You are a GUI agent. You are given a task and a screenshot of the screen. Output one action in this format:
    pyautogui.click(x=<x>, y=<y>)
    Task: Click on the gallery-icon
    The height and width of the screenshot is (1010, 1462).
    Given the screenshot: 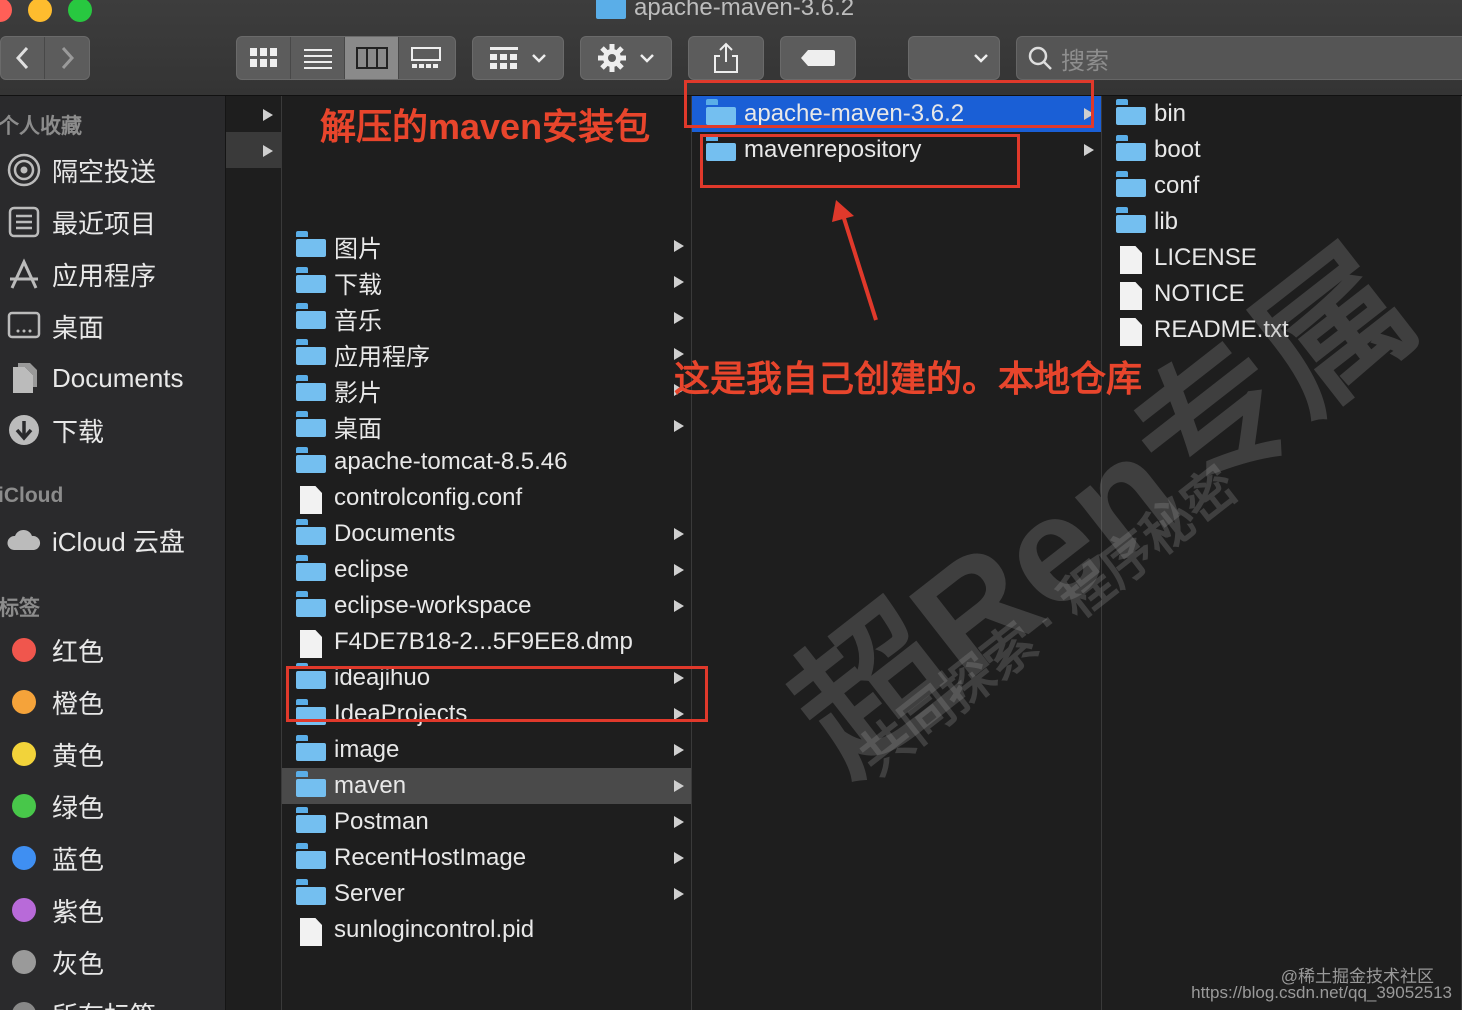 What is the action you would take?
    pyautogui.click(x=426, y=57)
    